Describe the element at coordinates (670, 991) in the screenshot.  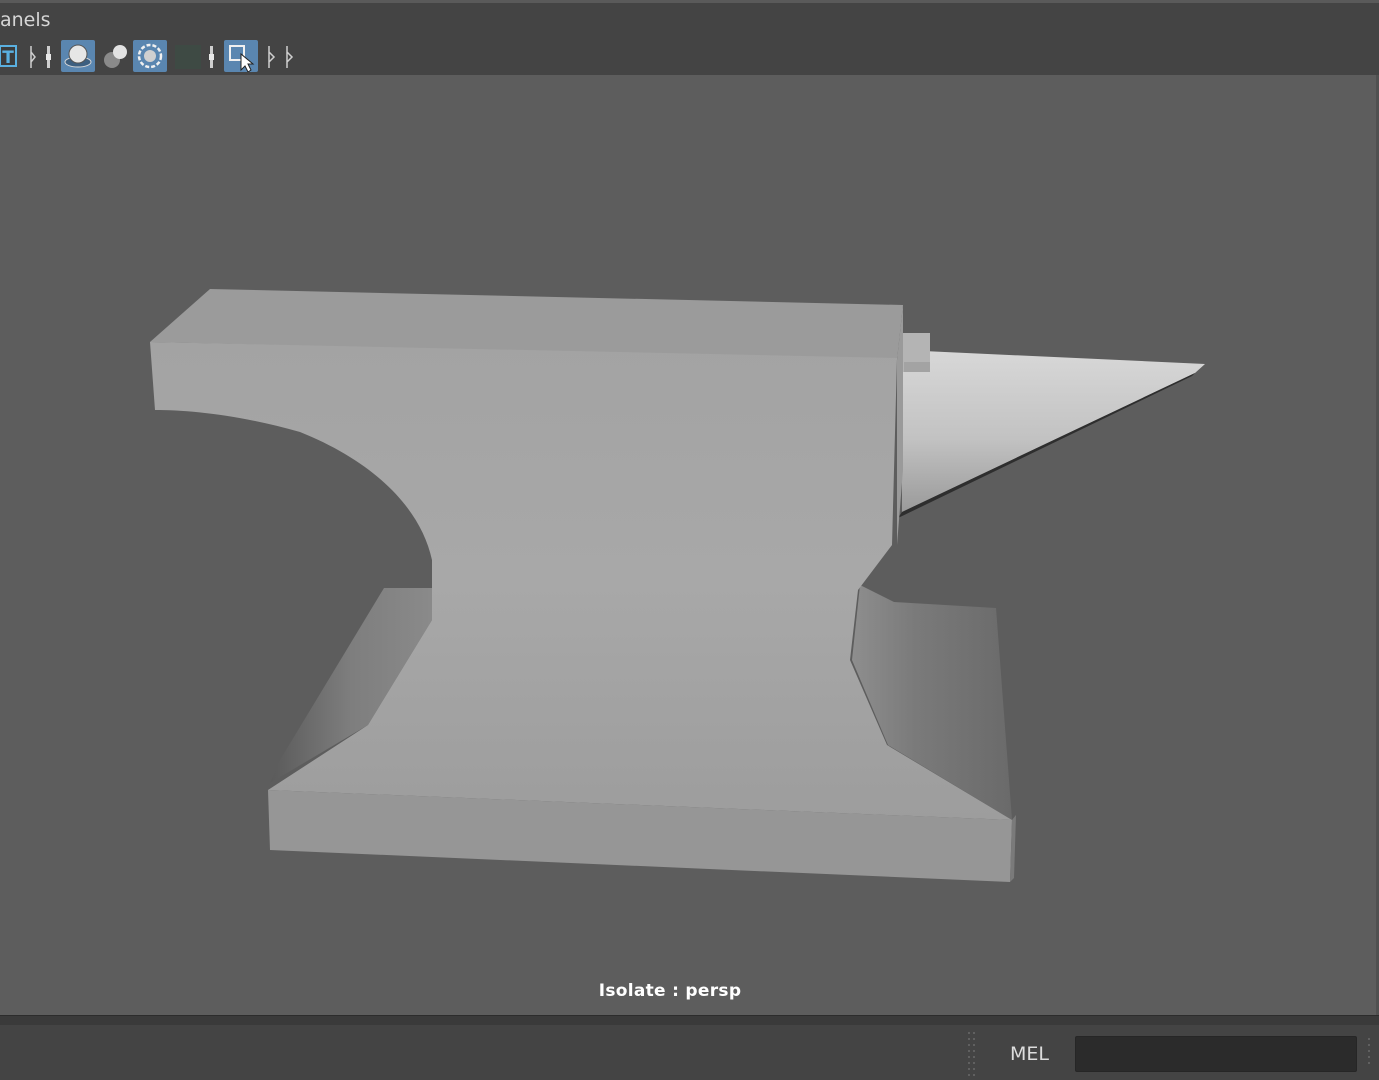
I see `camera-label: Isolate : persp` at that location.